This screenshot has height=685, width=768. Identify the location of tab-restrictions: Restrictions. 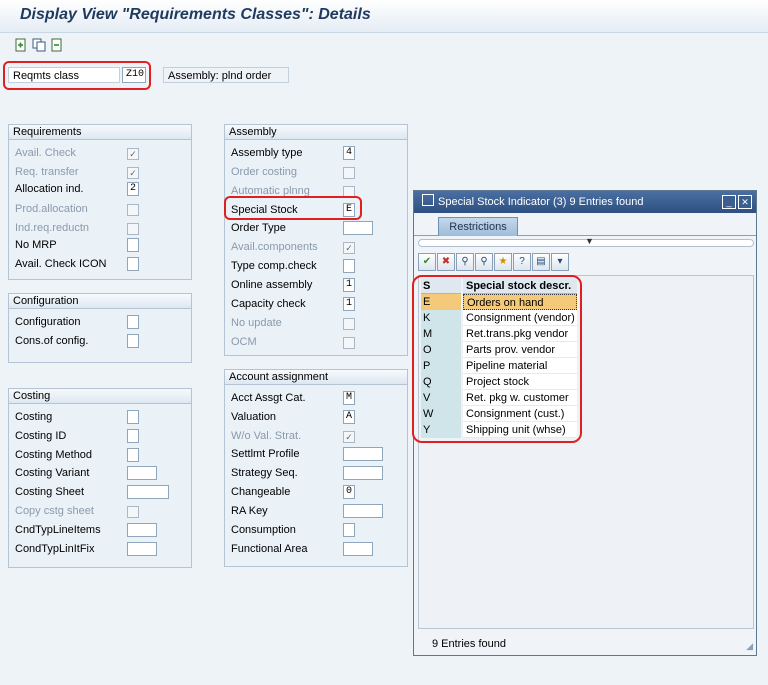
(478, 226).